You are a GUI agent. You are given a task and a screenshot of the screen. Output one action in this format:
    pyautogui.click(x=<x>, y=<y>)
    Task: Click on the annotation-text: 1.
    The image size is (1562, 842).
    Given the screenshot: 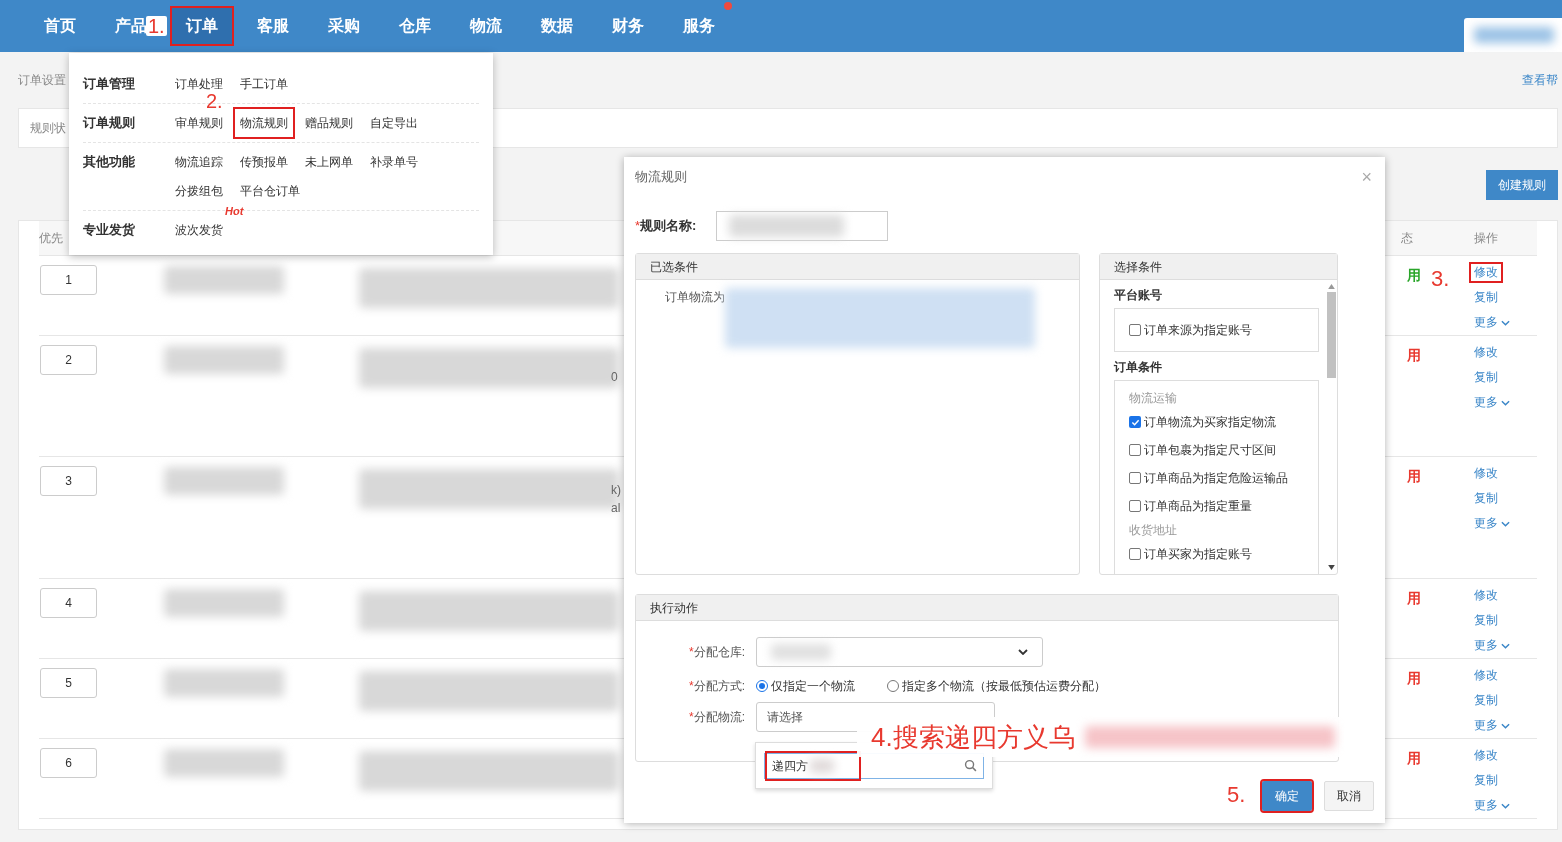 What is the action you would take?
    pyautogui.click(x=156, y=26)
    